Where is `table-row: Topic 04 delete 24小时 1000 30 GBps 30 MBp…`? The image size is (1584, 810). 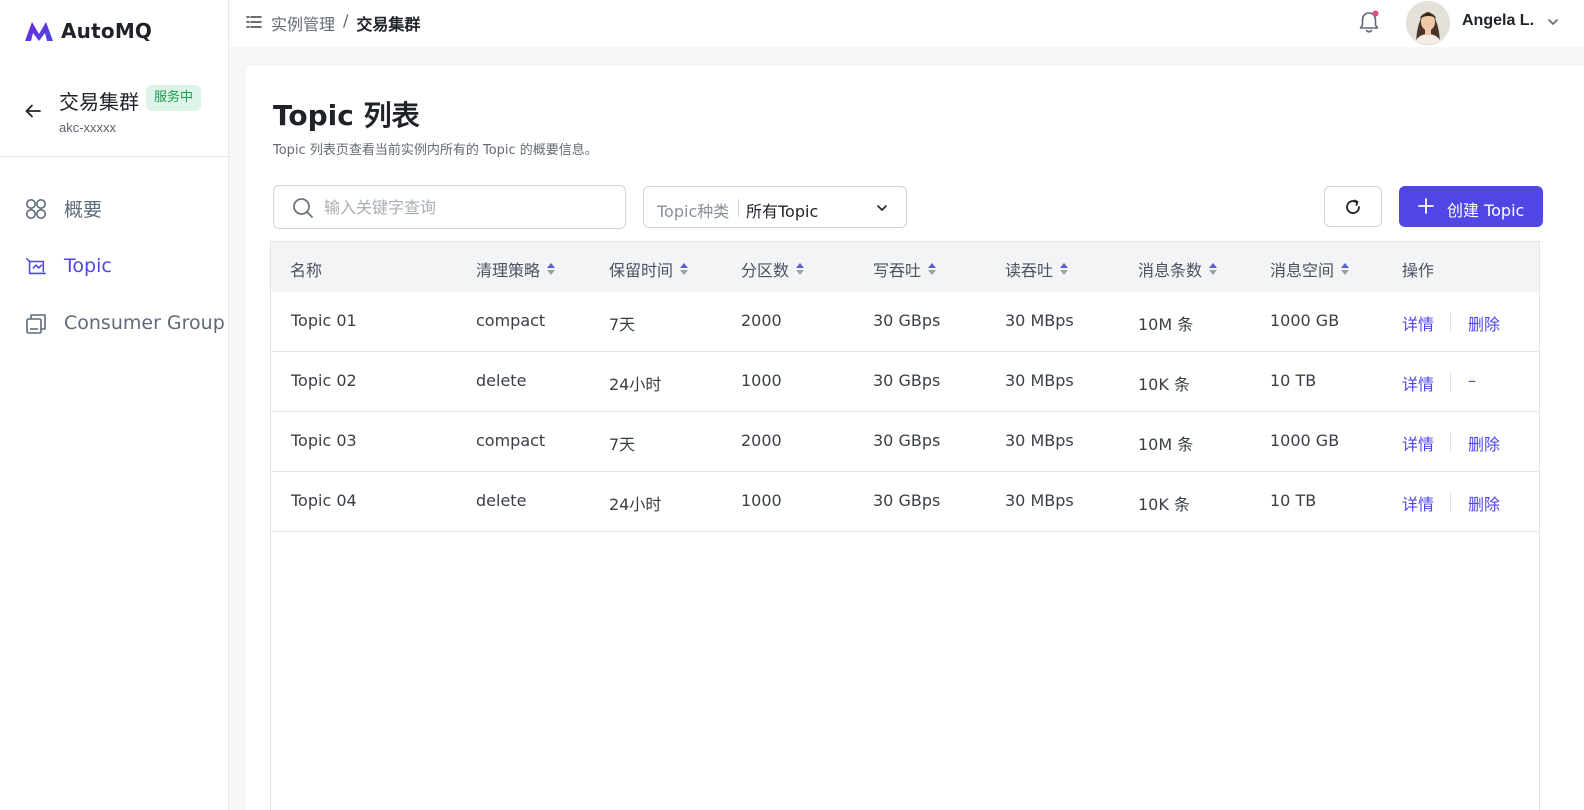
table-row: Topic 04 delete 24小时 1000 30 GBps 30 MBp… is located at coordinates (905, 502).